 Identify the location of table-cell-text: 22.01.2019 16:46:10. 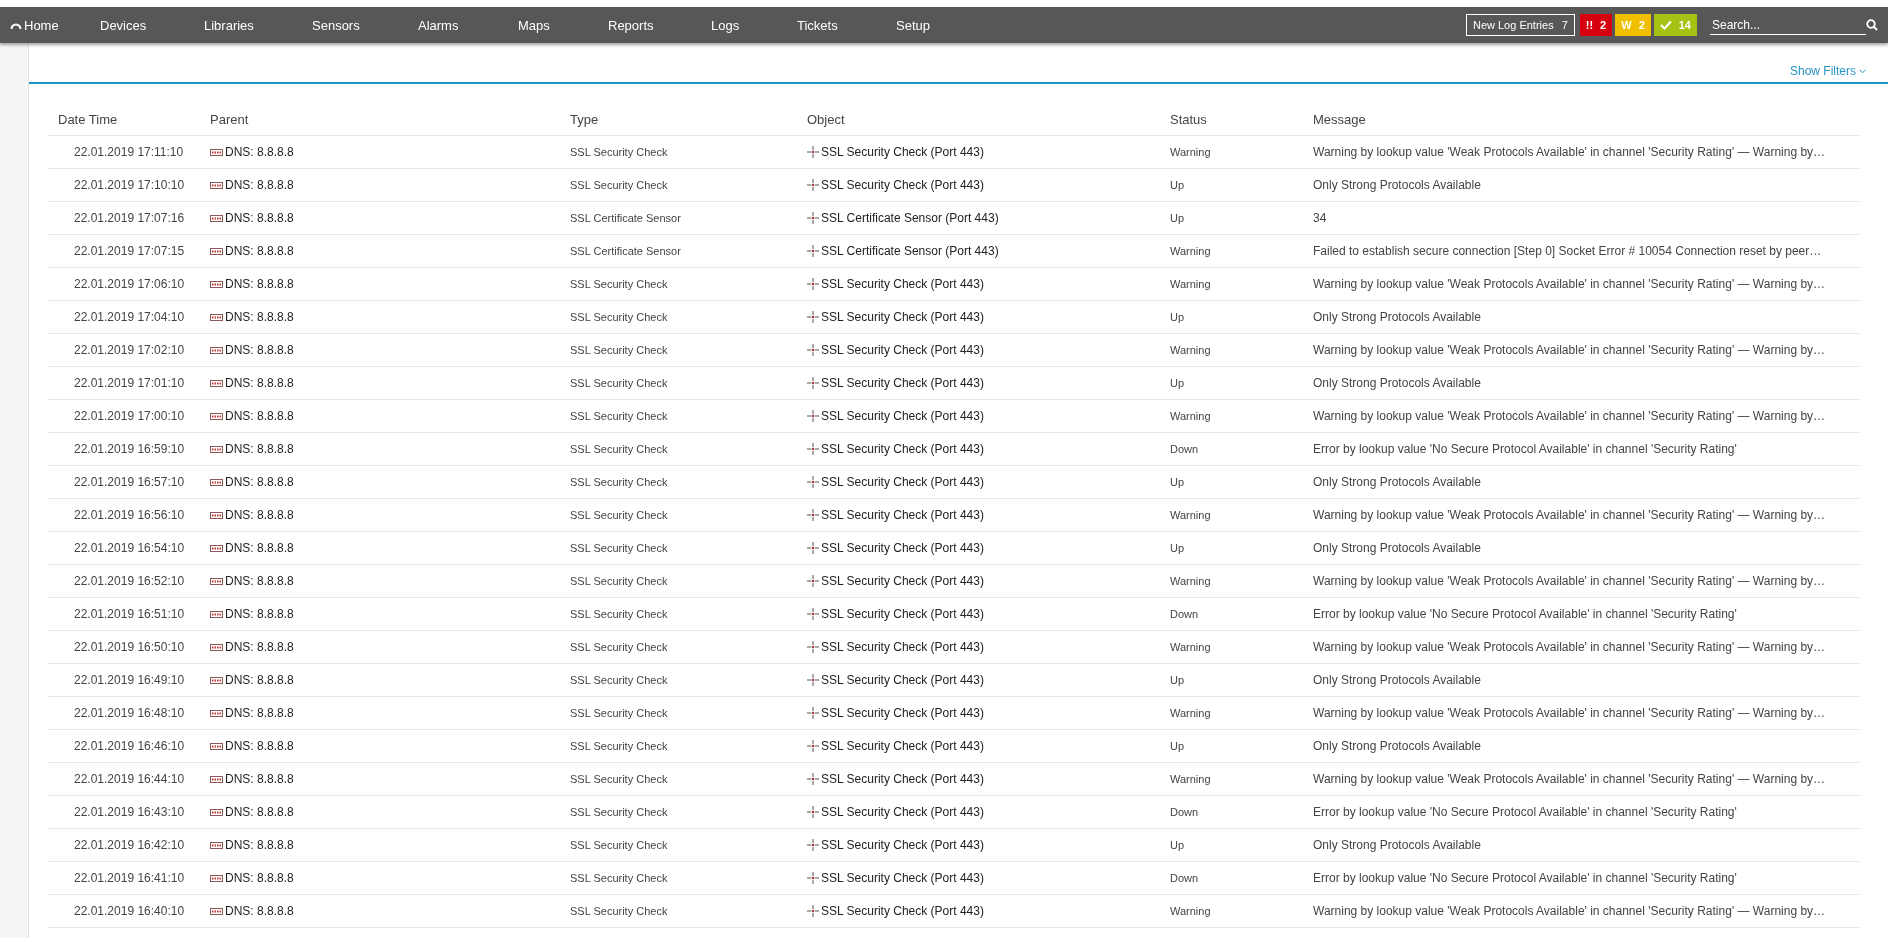
(129, 746).